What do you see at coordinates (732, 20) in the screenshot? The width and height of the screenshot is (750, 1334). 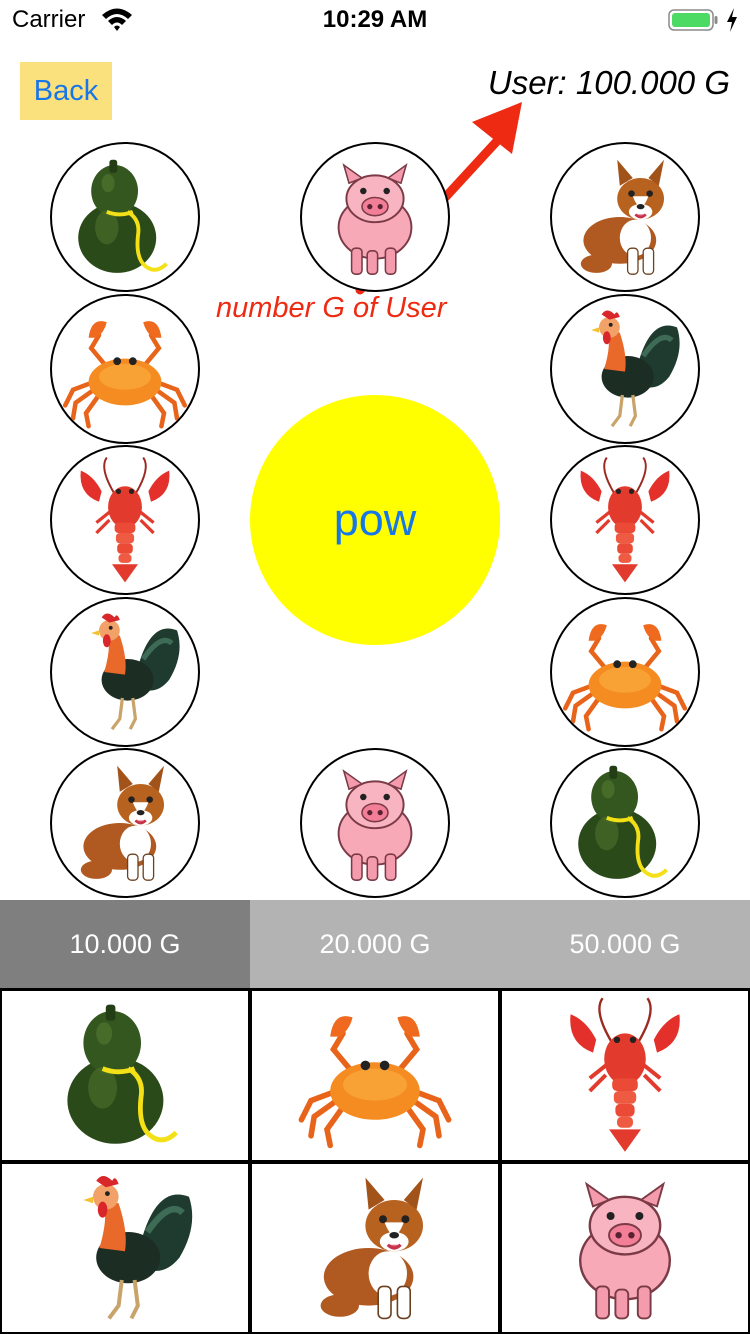 I see `charging-bolt-icon` at bounding box center [732, 20].